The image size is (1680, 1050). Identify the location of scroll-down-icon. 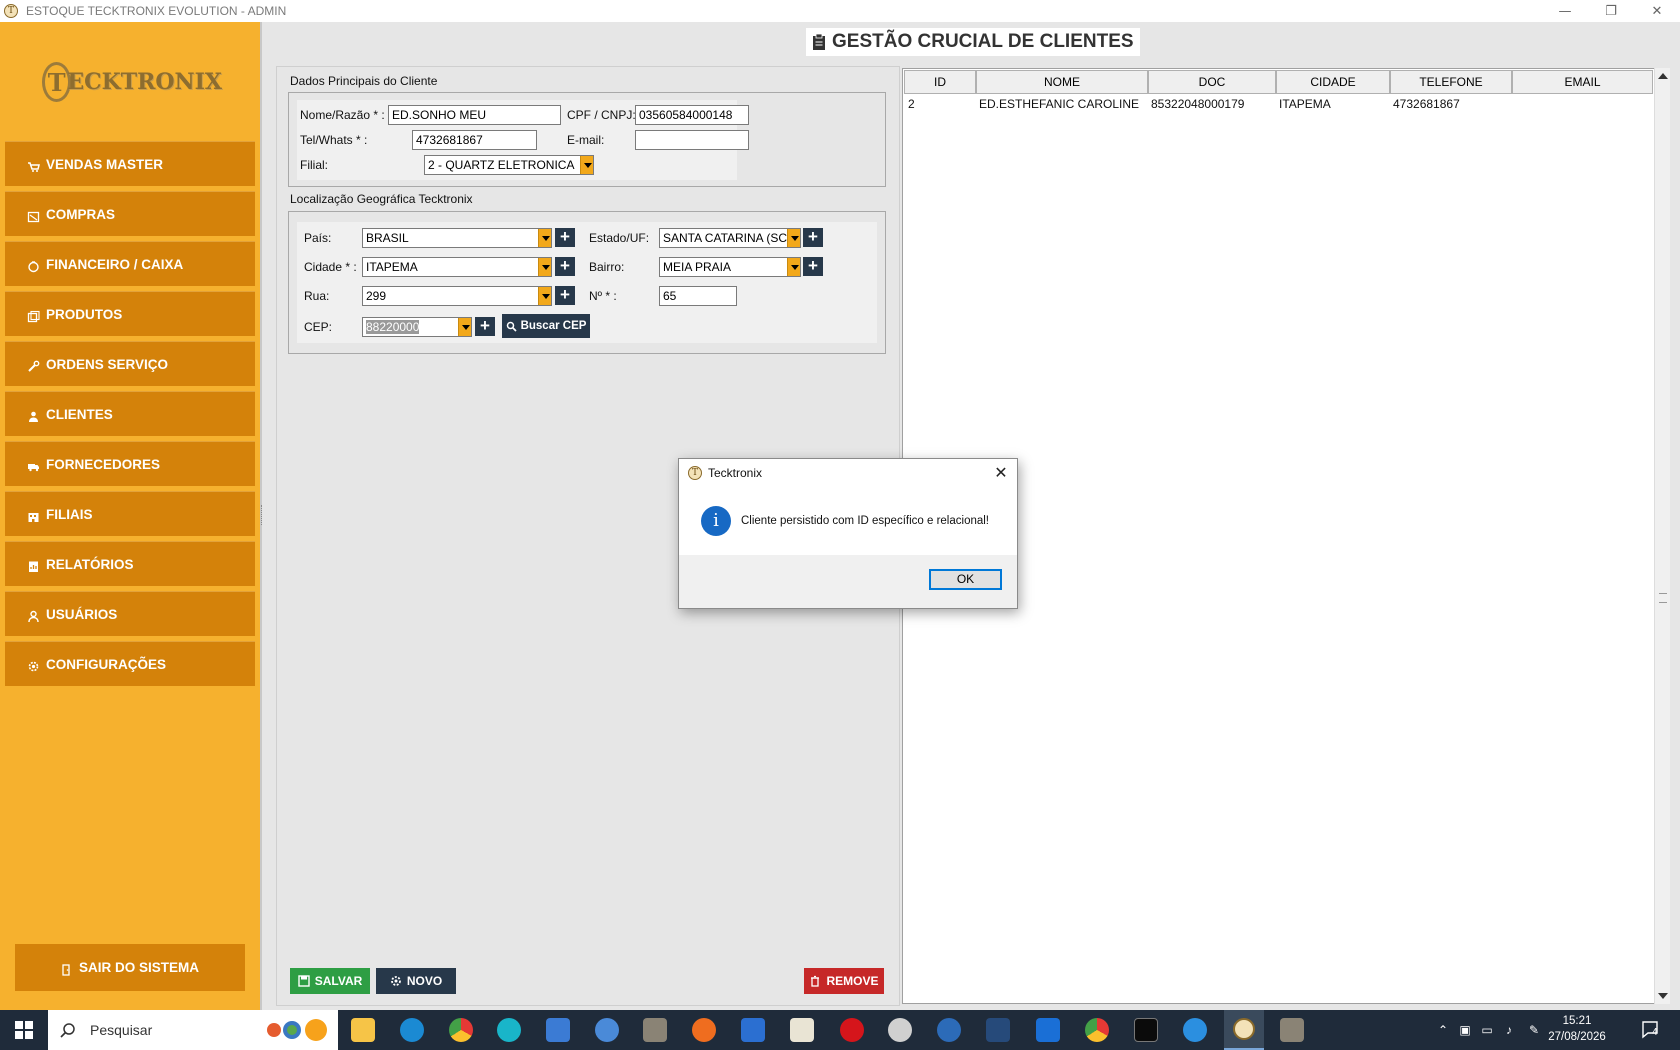
(1663, 996).